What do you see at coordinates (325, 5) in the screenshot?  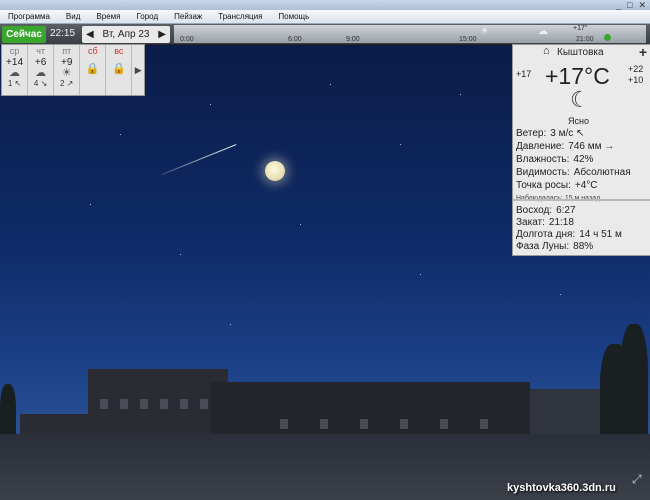 I see `title-bar: _ □ ✕` at bounding box center [325, 5].